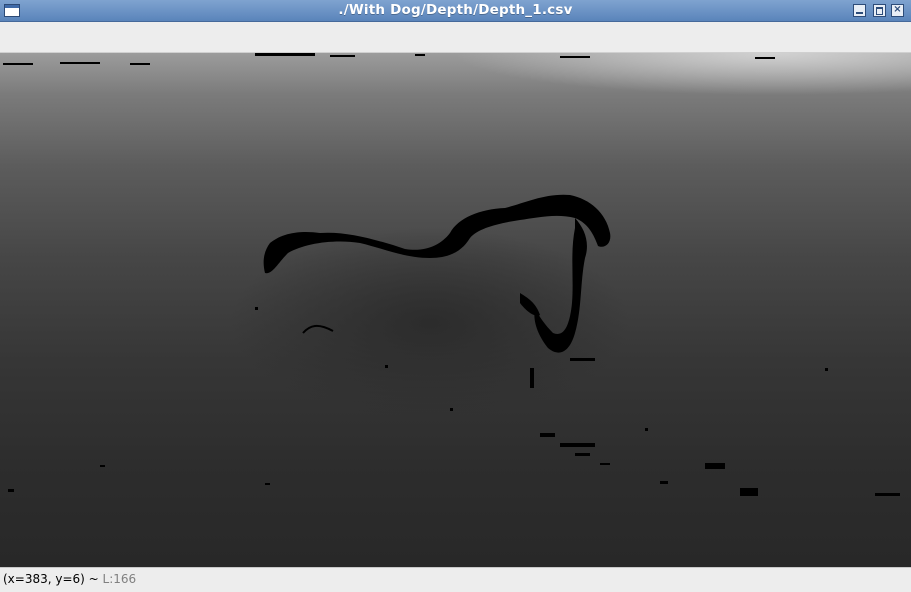  What do you see at coordinates (897, 10) in the screenshot?
I see `close-icon: ×` at bounding box center [897, 10].